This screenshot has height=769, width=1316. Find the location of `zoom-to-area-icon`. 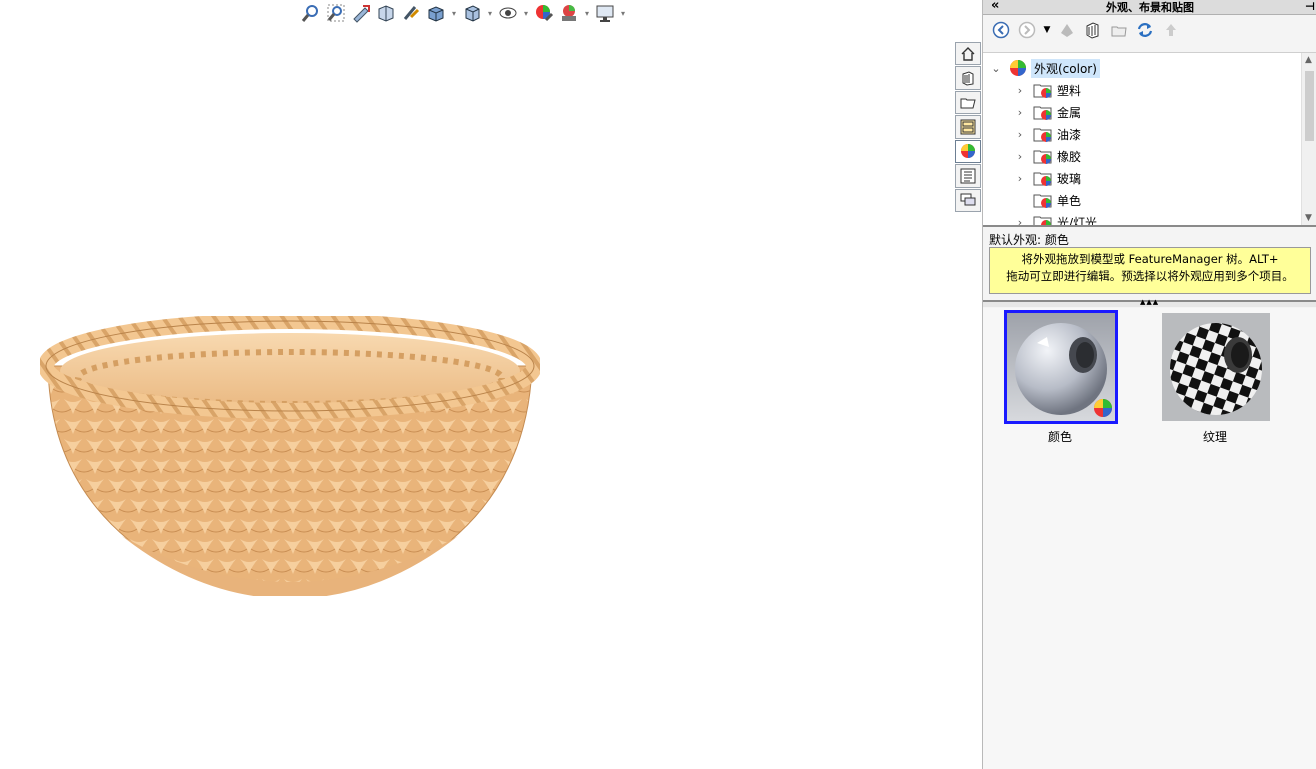

zoom-to-area-icon is located at coordinates (336, 13).